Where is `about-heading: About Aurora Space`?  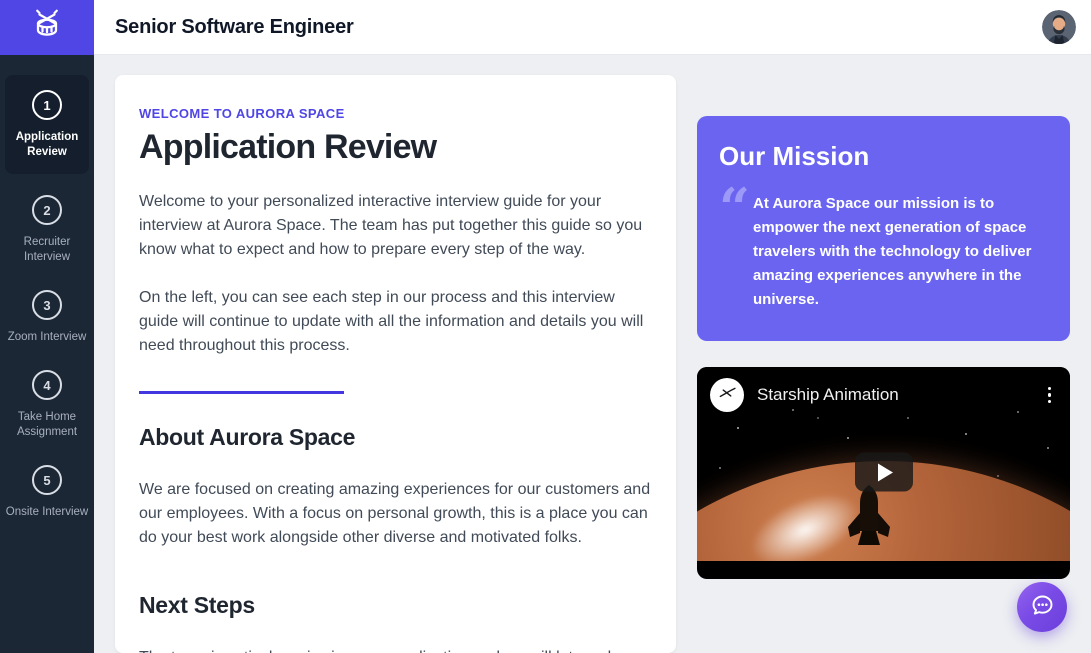 about-heading: About Aurora Space is located at coordinates (247, 437).